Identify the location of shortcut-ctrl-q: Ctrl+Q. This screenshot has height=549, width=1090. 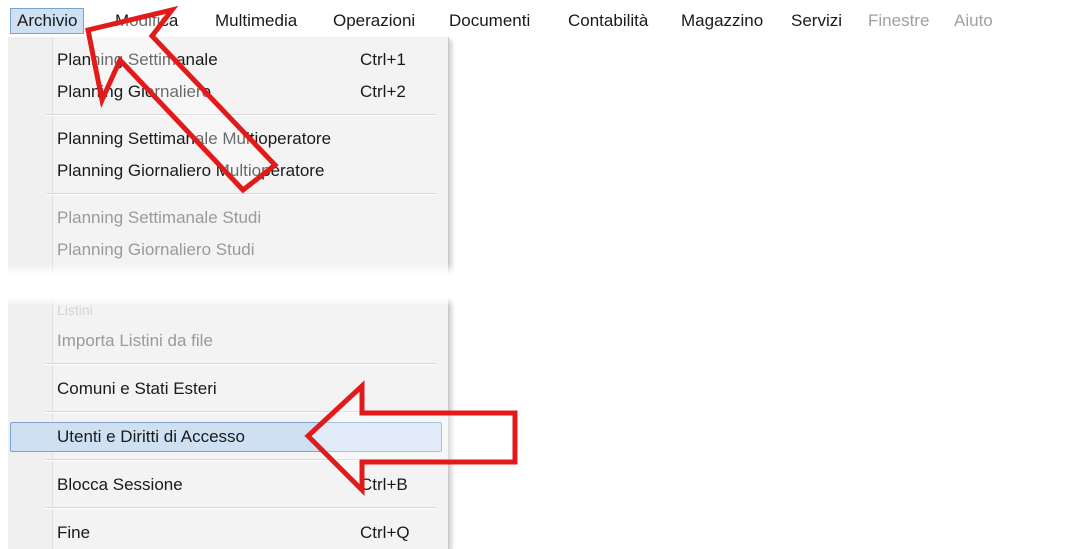
(385, 532).